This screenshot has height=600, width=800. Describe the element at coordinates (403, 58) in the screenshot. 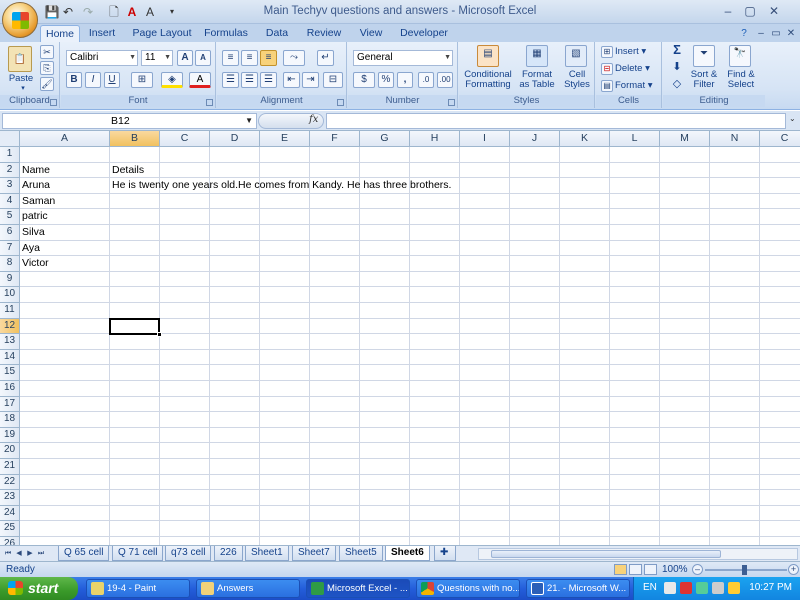

I see `number-format-combo: General ▼` at that location.